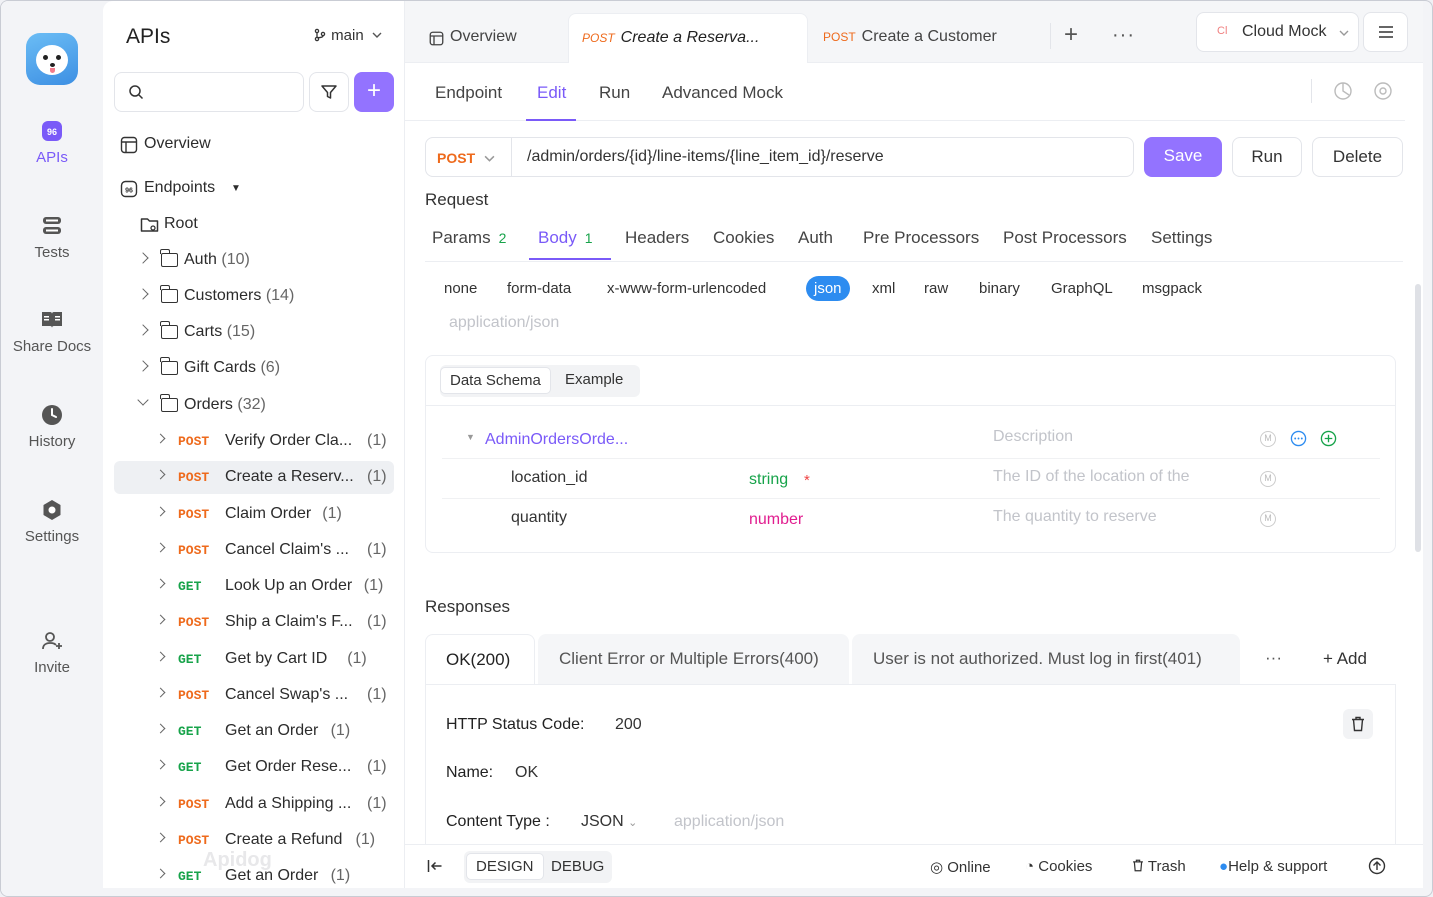 The height and width of the screenshot is (897, 1433). Describe the element at coordinates (1065, 238) in the screenshot. I see `req-tab-post-processors: Post Processors` at that location.